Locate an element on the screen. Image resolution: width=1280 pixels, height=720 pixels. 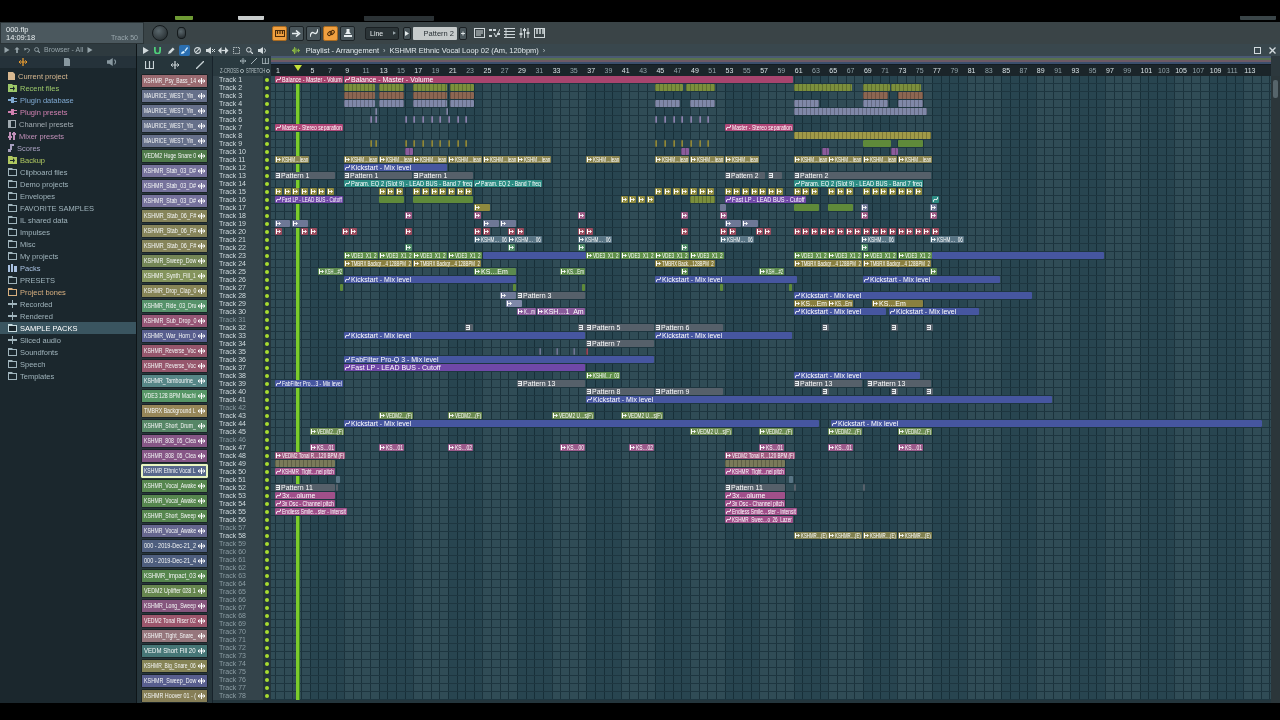
cross-arrows-icon is located at coordinates (175, 65).